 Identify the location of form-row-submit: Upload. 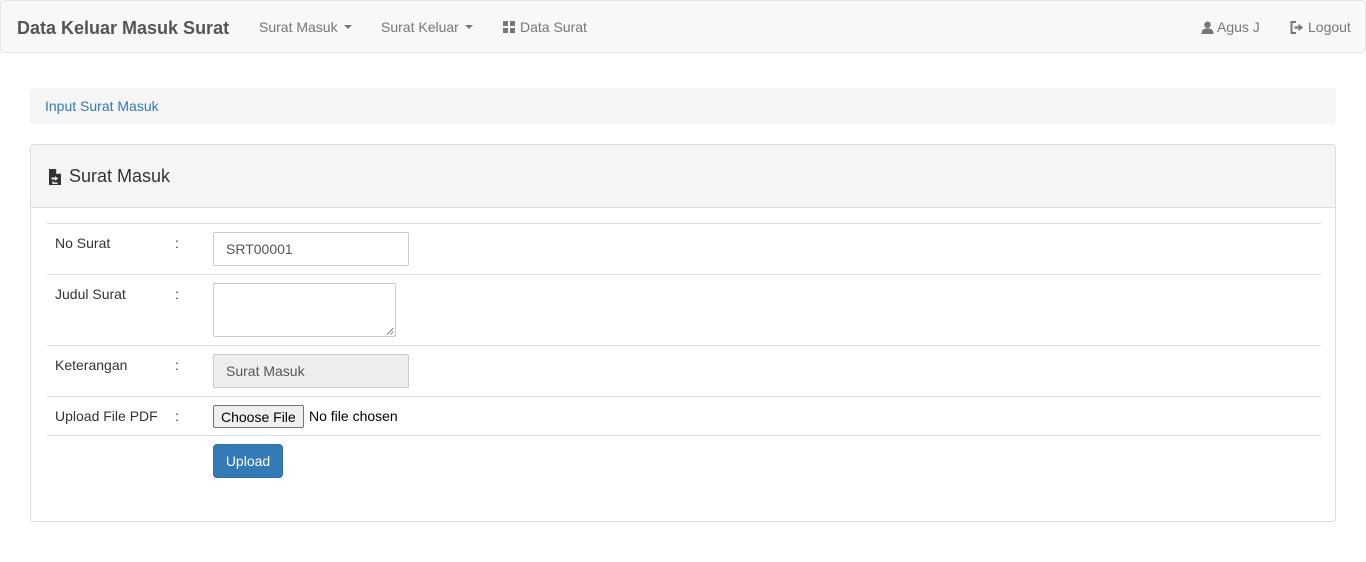
(684, 465).